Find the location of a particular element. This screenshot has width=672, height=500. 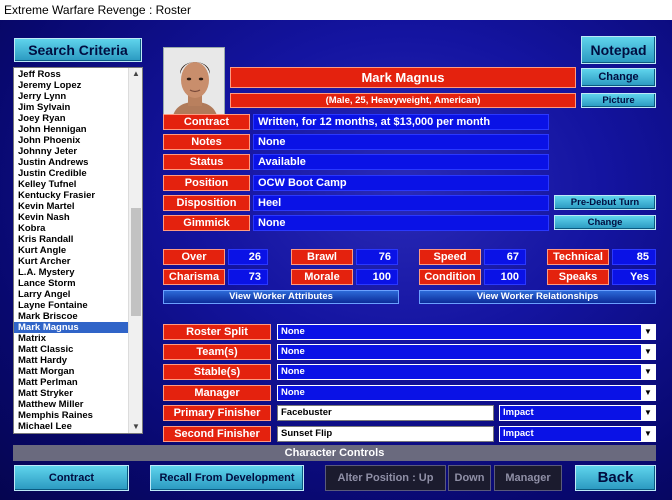

alter-position-up-button: Alter Position : Up is located at coordinates (385, 478).